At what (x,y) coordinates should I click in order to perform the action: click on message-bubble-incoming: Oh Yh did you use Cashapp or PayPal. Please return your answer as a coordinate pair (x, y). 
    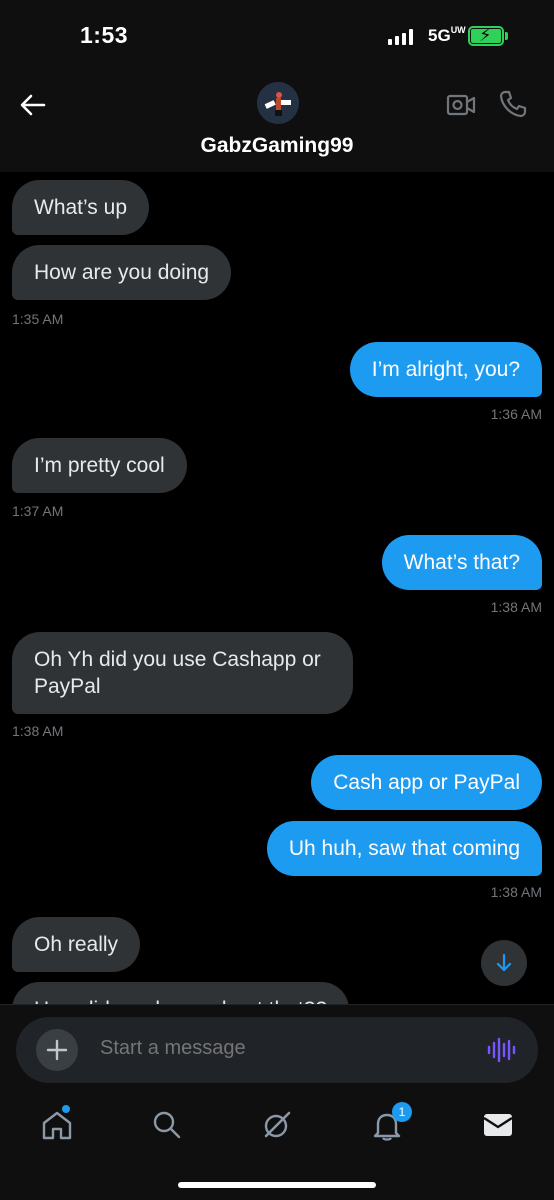
    Looking at the image, I should click on (182, 673).